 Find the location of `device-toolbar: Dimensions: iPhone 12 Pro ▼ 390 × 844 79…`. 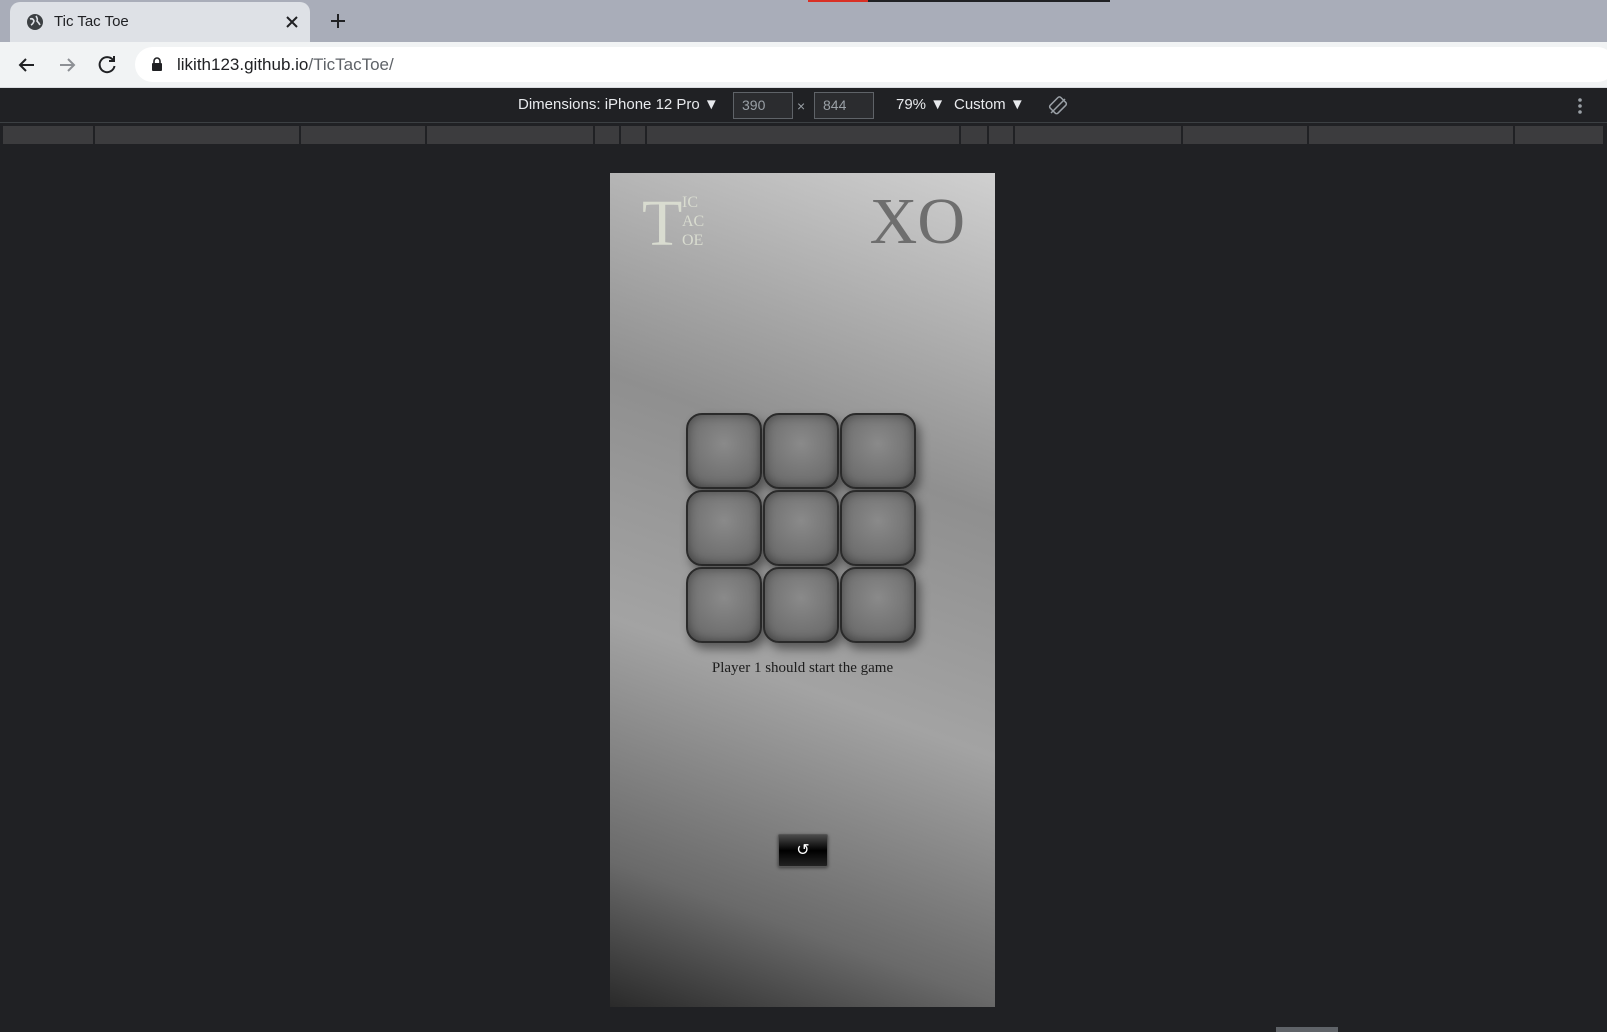

device-toolbar: Dimensions: iPhone 12 Pro ▼ 390 × 844 79… is located at coordinates (803, 105).